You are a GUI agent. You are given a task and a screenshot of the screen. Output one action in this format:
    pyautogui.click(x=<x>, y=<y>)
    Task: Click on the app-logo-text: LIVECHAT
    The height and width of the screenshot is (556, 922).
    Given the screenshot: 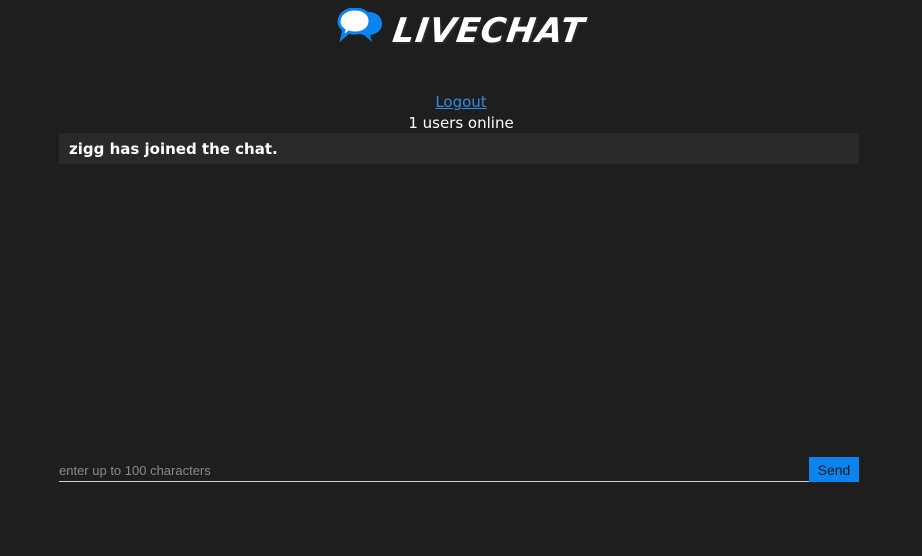 What is the action you would take?
    pyautogui.click(x=489, y=31)
    